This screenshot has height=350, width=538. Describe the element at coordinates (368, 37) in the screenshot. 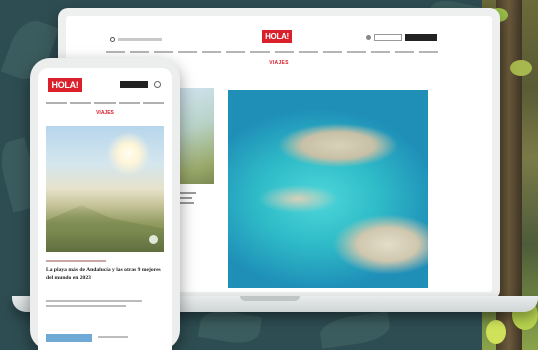

I see `user-icon` at that location.